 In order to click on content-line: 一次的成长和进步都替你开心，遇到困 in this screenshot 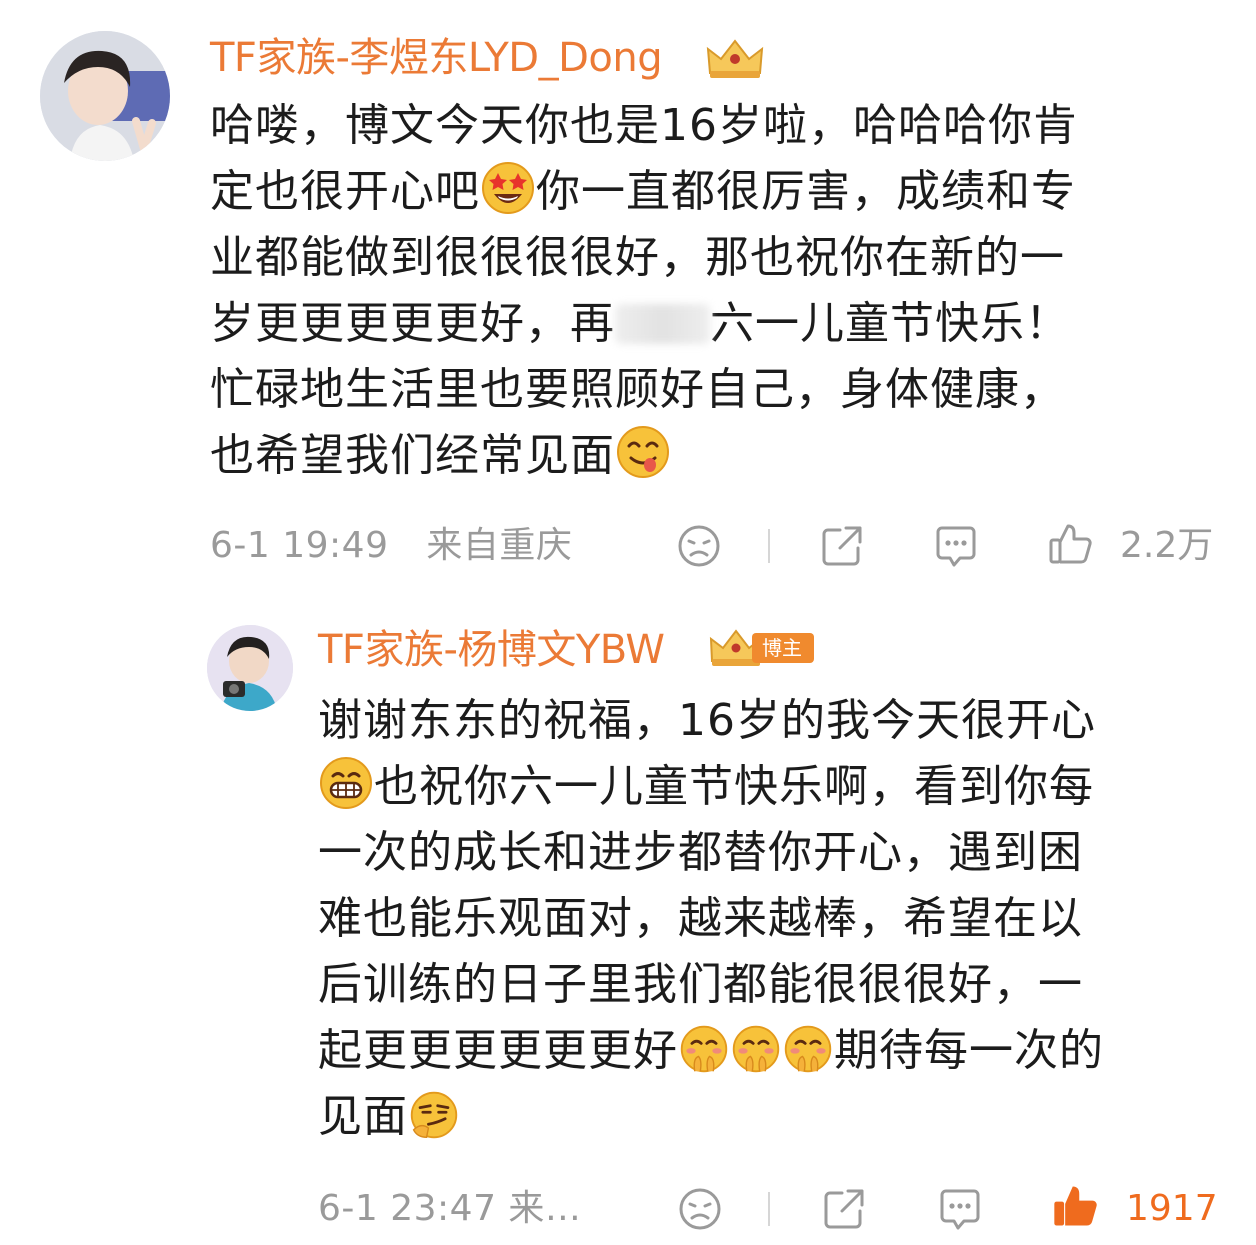, I will do `click(700, 852)`.